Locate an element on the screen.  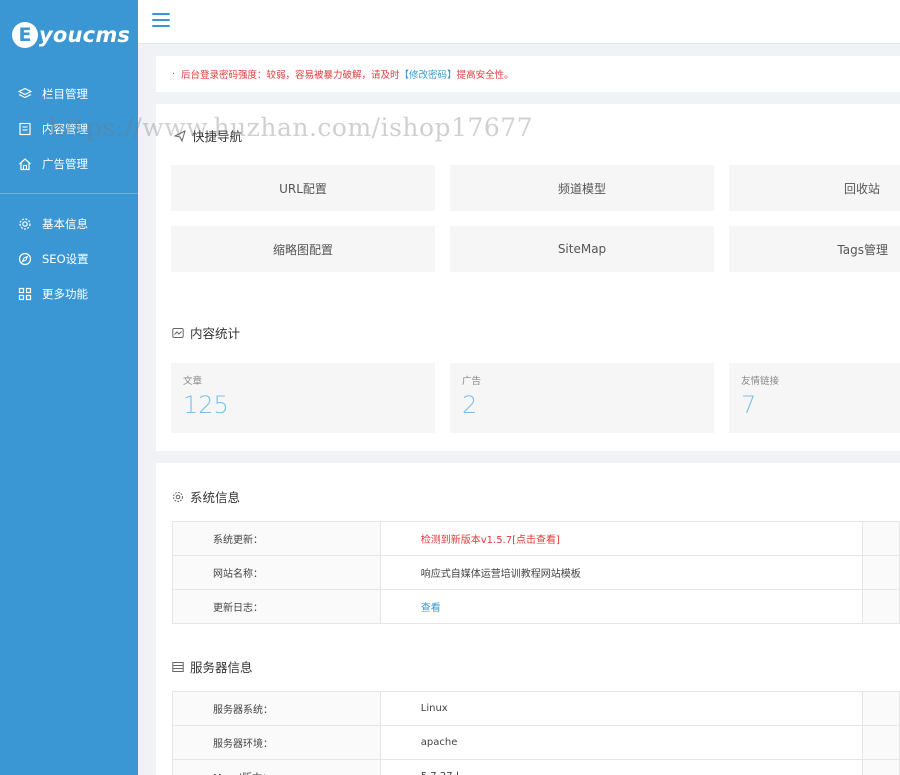
sidebar-item-columns: 栏目管理 is located at coordinates (69, 93).